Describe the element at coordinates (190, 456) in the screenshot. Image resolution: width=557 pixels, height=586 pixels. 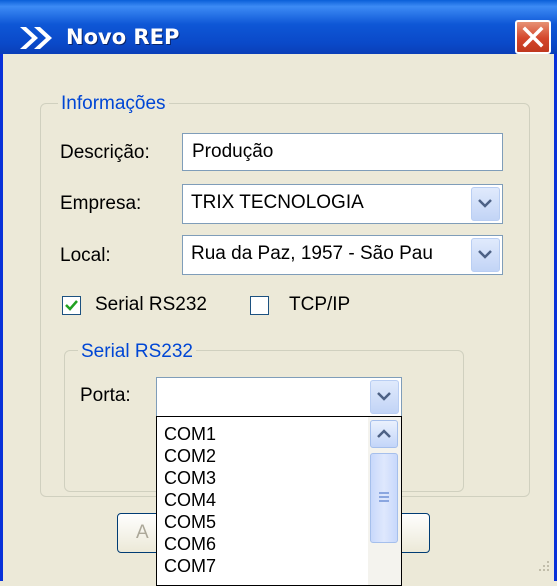
I see `porta-option-com2: COM2` at that location.